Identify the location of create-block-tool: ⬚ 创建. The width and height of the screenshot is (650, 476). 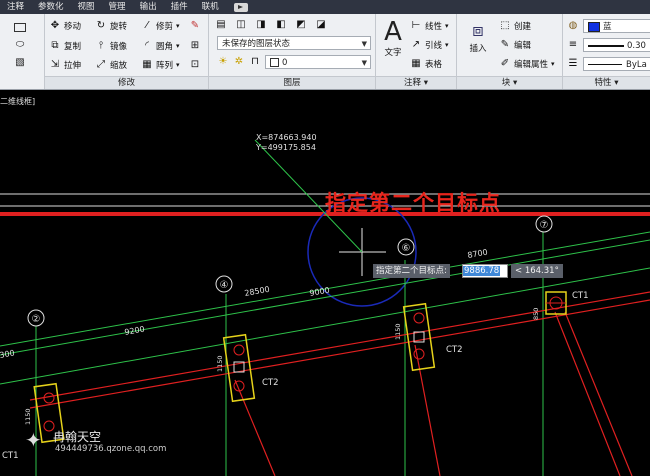
(515, 26).